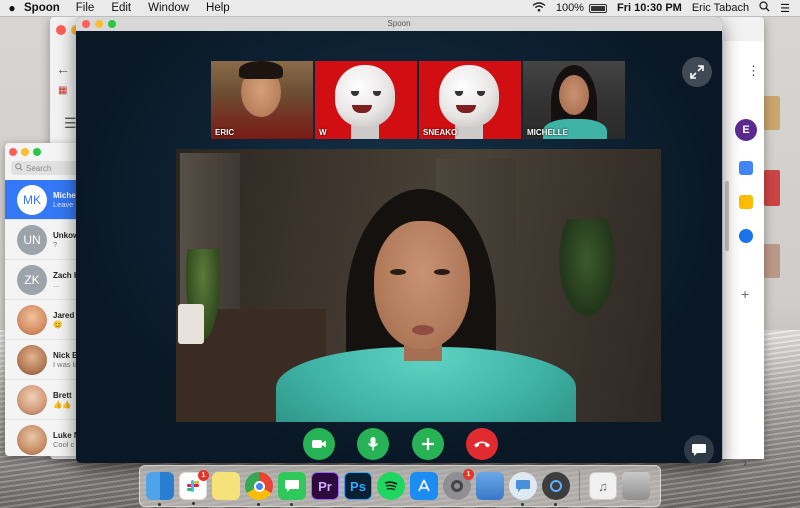  Describe the element at coordinates (523, 489) in the screenshot. I see `chat-app-icon` at that location.